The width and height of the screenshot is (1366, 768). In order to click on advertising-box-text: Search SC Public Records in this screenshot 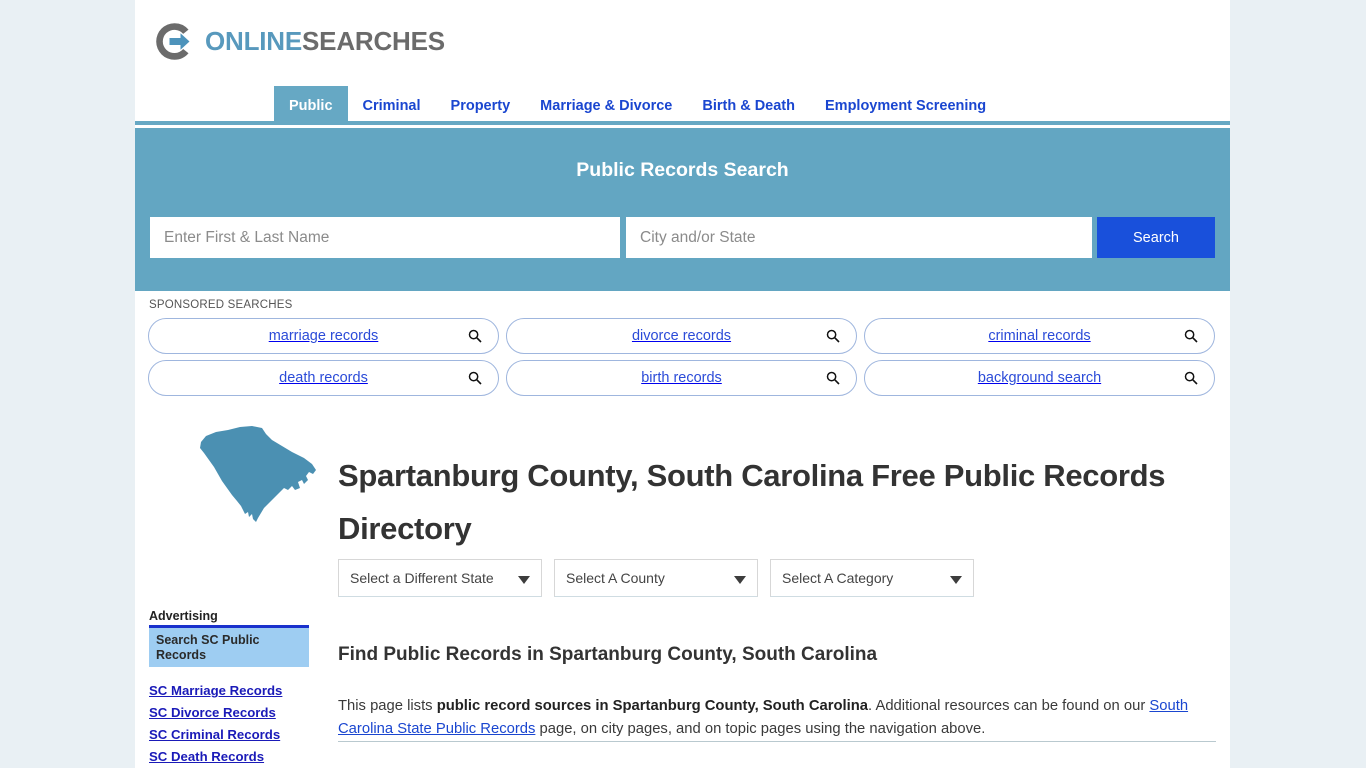, I will do `click(208, 647)`.